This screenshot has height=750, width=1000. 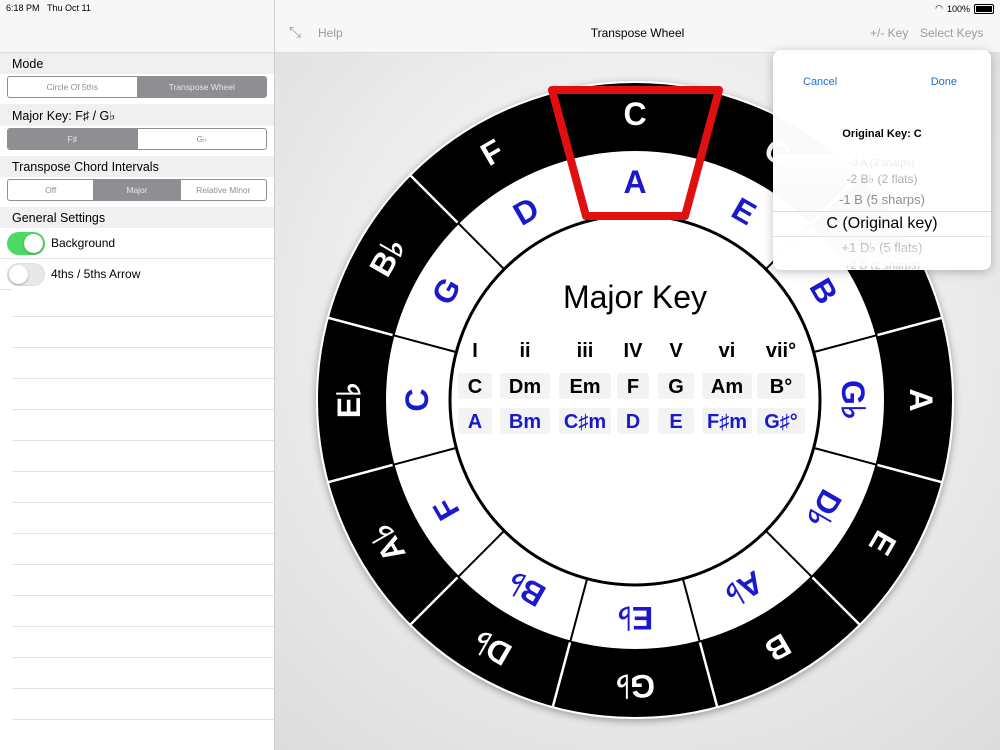 I want to click on mode-segmented-control: Circle Of 5ths Transpose Wheel, so click(x=137, y=87).